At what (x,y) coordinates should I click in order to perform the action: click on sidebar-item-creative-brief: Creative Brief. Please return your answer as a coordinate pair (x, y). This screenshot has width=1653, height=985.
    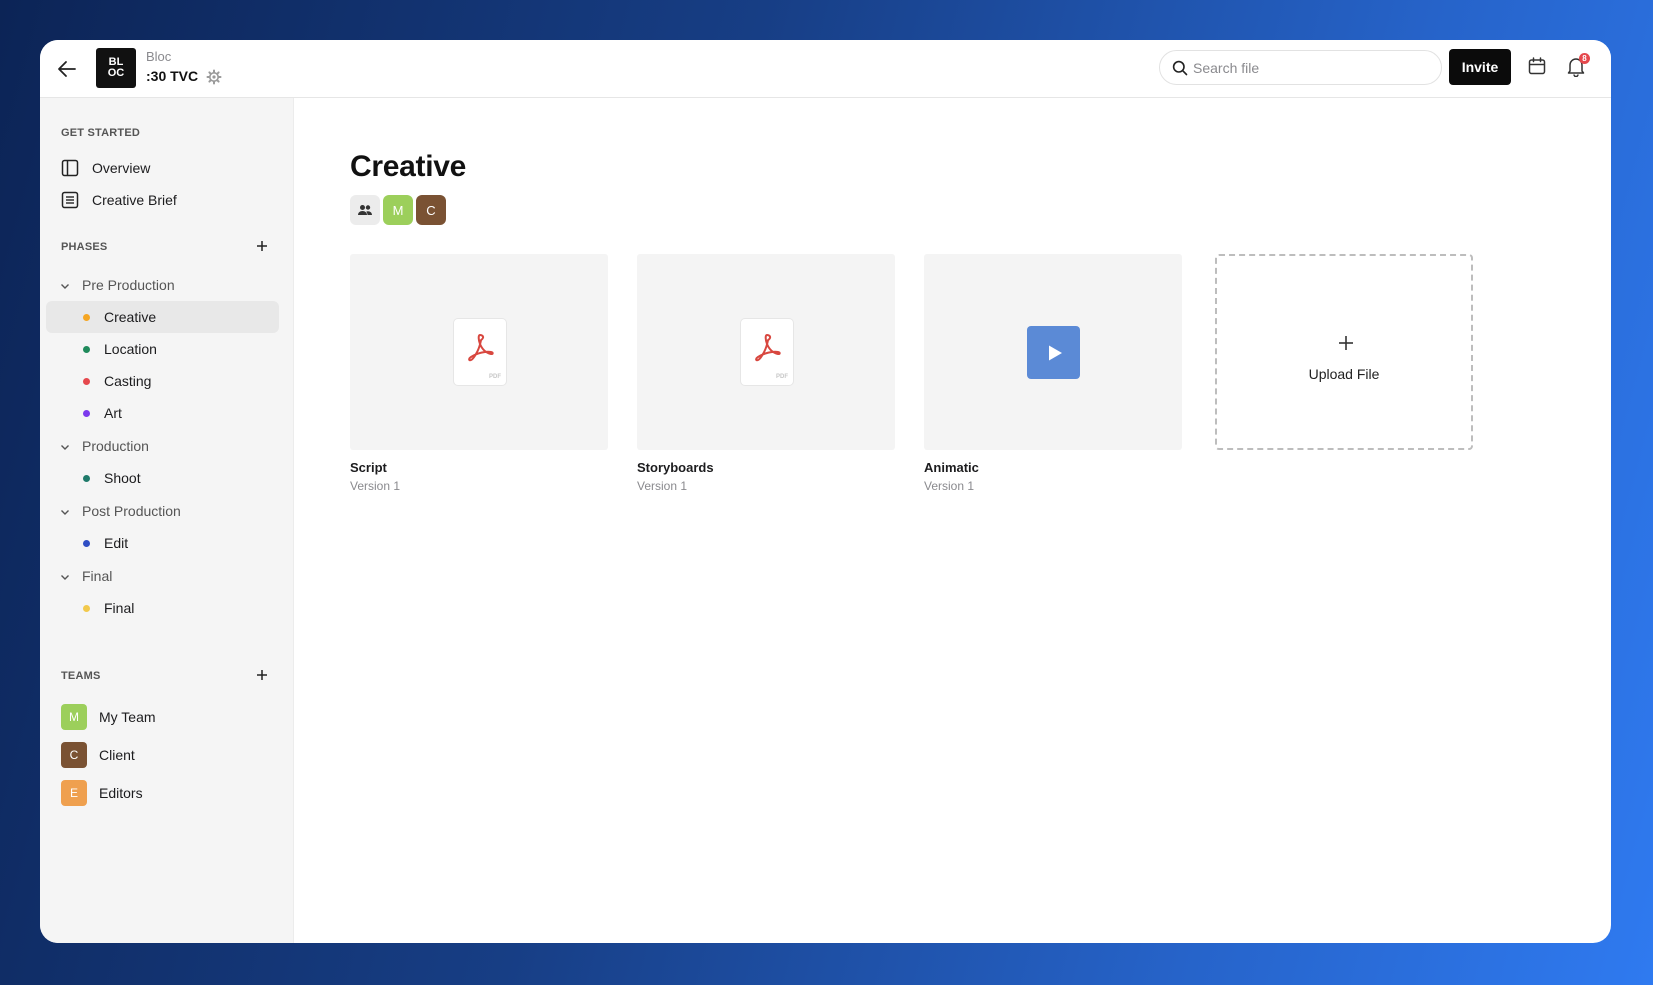
    Looking at the image, I should click on (162, 200).